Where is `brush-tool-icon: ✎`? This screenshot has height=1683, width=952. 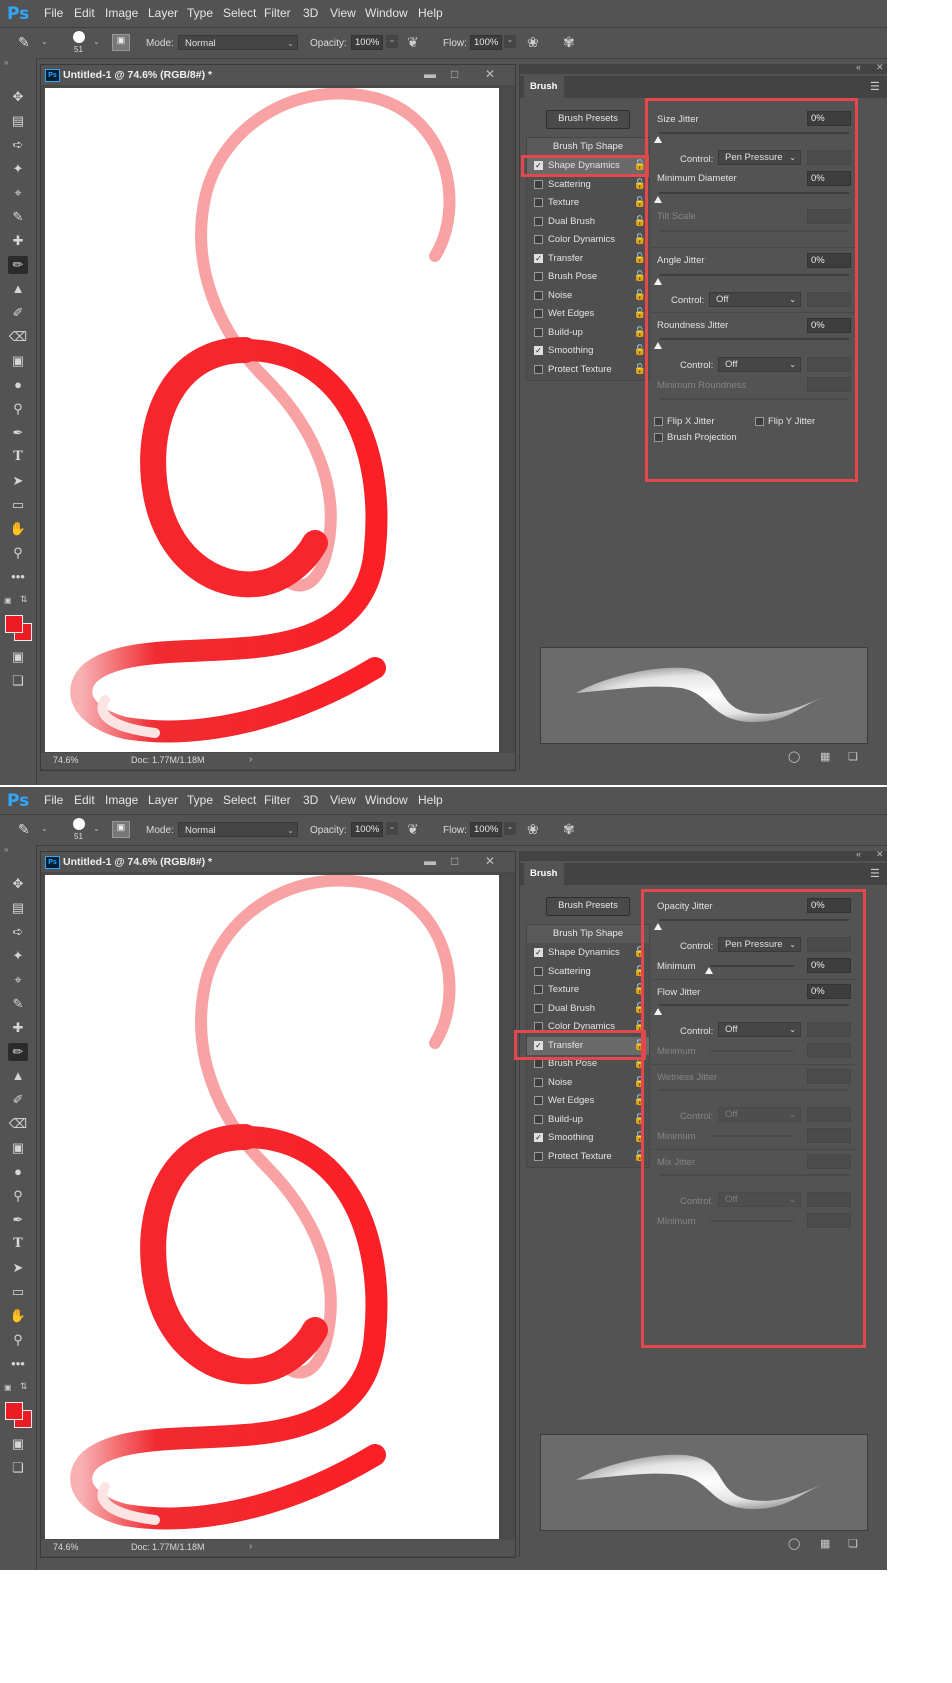 brush-tool-icon: ✎ is located at coordinates (24, 829).